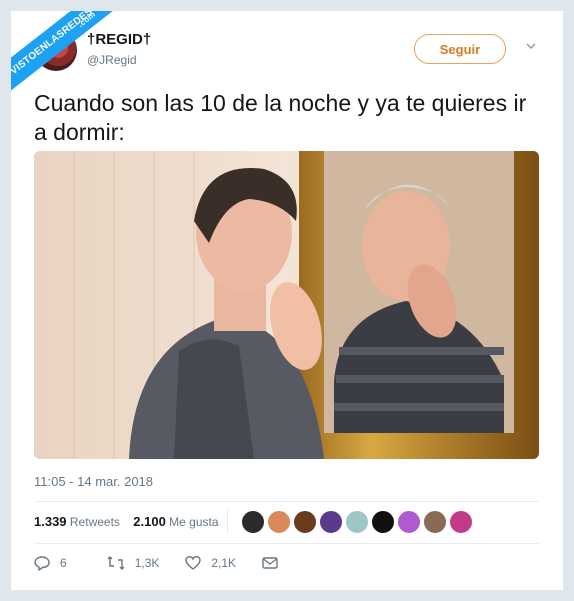 Image resolution: width=574 pixels, height=601 pixels. Describe the element at coordinates (42, 563) in the screenshot. I see `reply-icon` at that location.